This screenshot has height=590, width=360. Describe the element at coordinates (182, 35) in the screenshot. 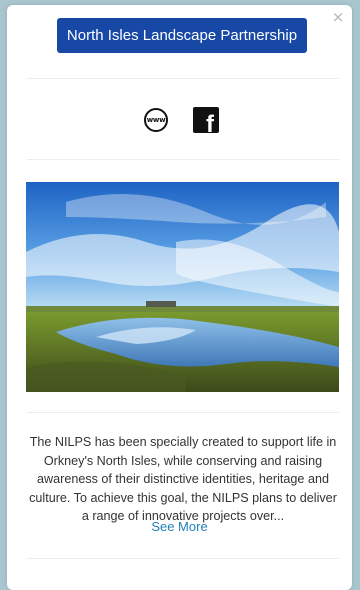

I see `partnership-title-button: North Isles Landscape Partnership` at that location.